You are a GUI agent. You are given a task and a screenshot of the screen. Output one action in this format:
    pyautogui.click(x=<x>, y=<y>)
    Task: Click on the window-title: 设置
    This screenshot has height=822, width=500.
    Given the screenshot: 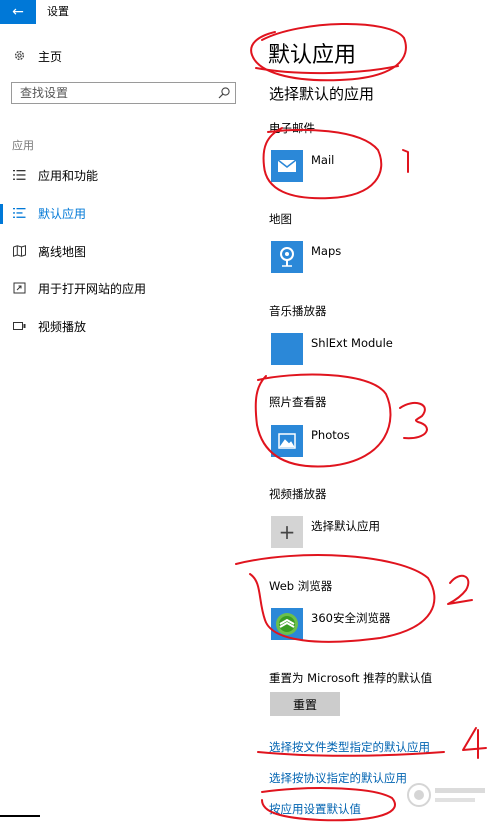 What is the action you would take?
    pyautogui.click(x=58, y=11)
    